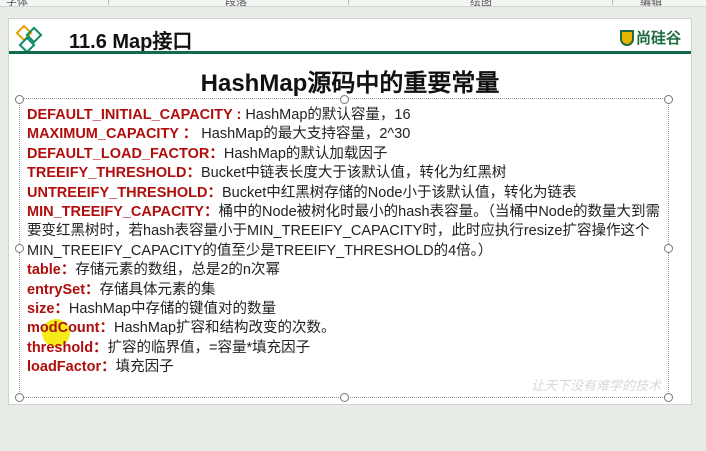 Image resolution: width=706 pixels, height=451 pixels. Describe the element at coordinates (224, 328) in the screenshot. I see `constant-description: HashMap扩容和结构改变的次数。` at that location.